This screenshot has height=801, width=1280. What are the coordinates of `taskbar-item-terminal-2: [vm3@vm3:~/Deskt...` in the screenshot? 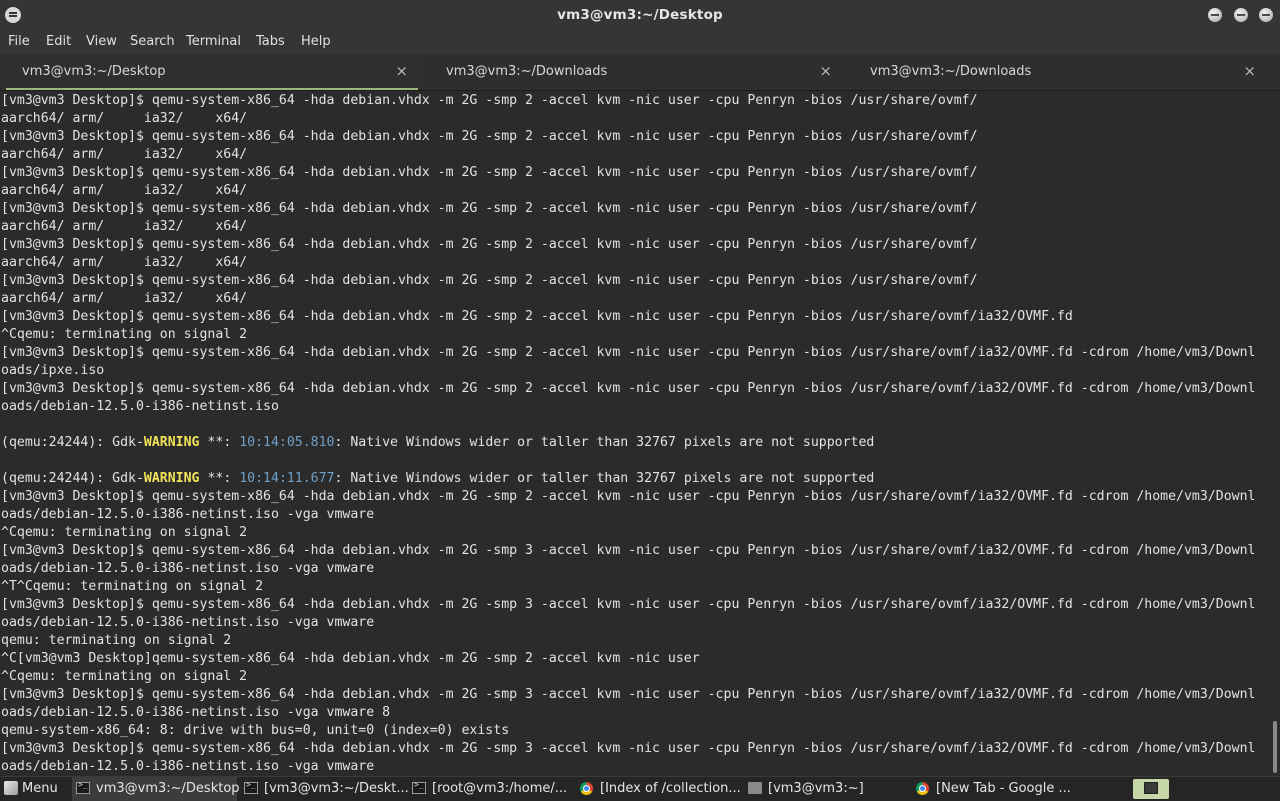 It's located at (324, 789).